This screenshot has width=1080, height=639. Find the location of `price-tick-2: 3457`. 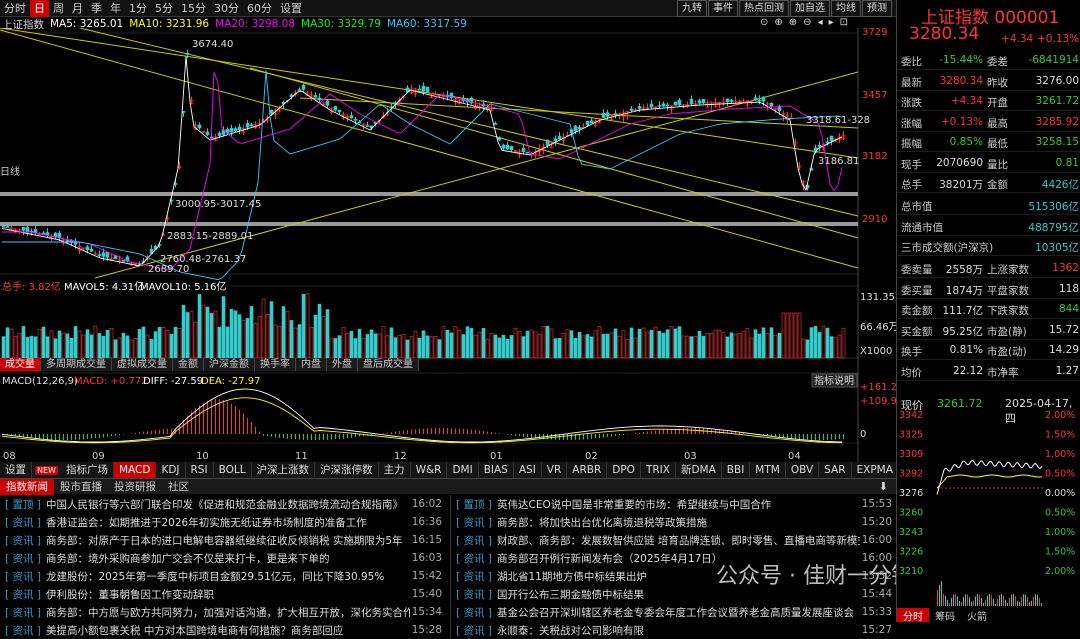

price-tick-2: 3457 is located at coordinates (874, 95).